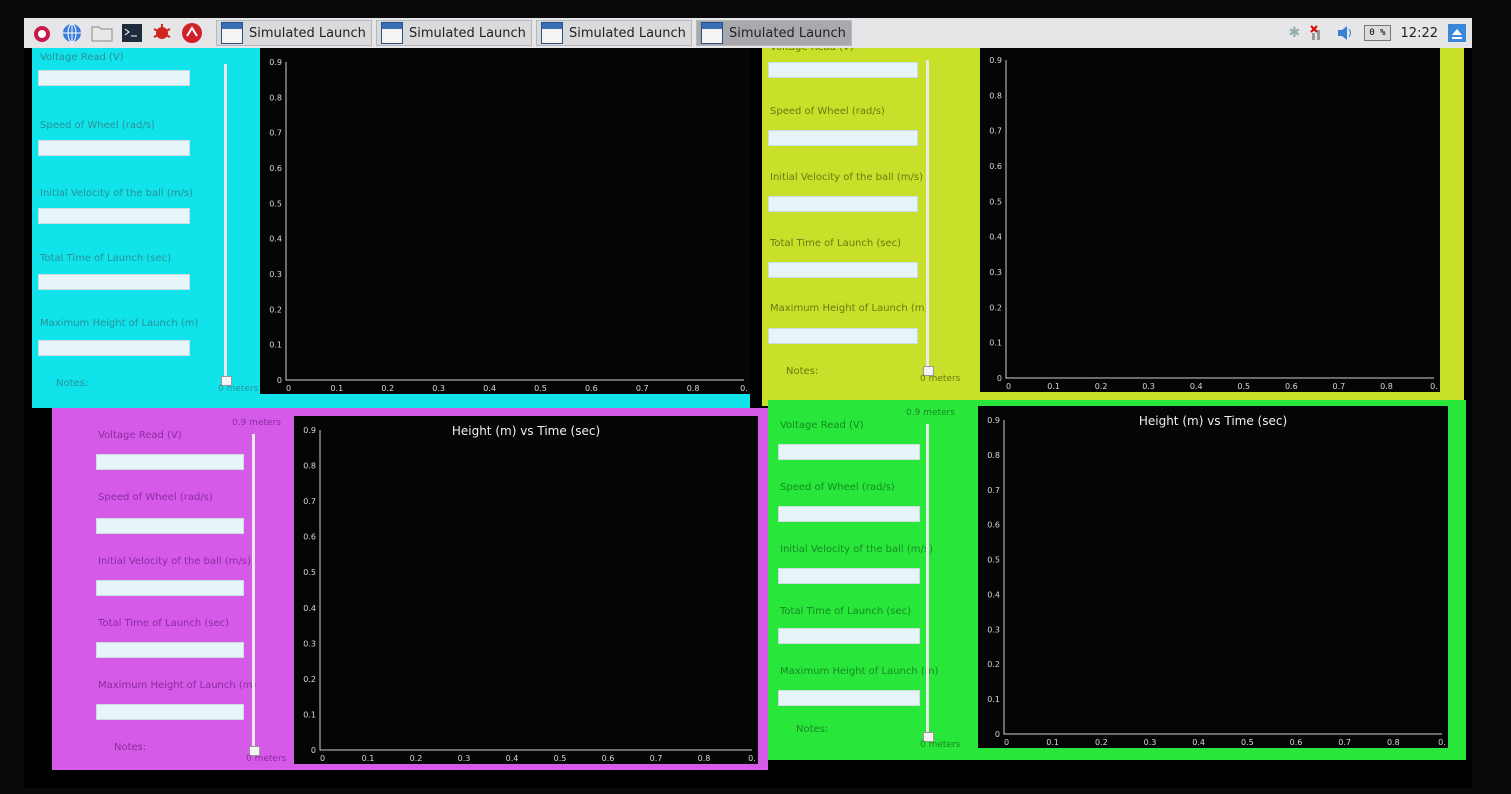 This screenshot has height=794, width=1511. I want to click on folder-icon, so click(102, 33).